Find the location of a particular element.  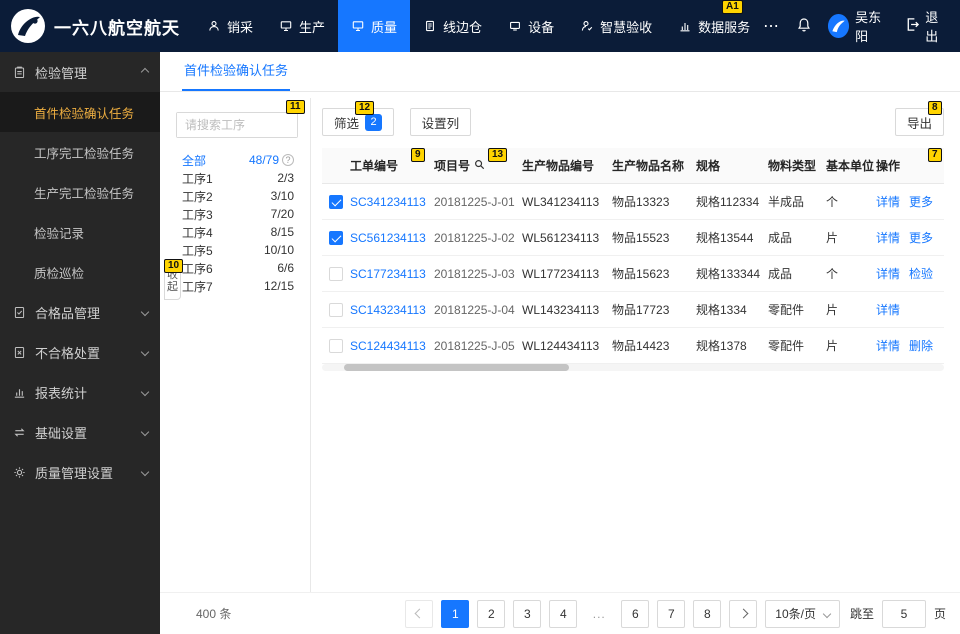

sidebar-group-quality-management-settings: 质量管理设置 is located at coordinates (80, 472).